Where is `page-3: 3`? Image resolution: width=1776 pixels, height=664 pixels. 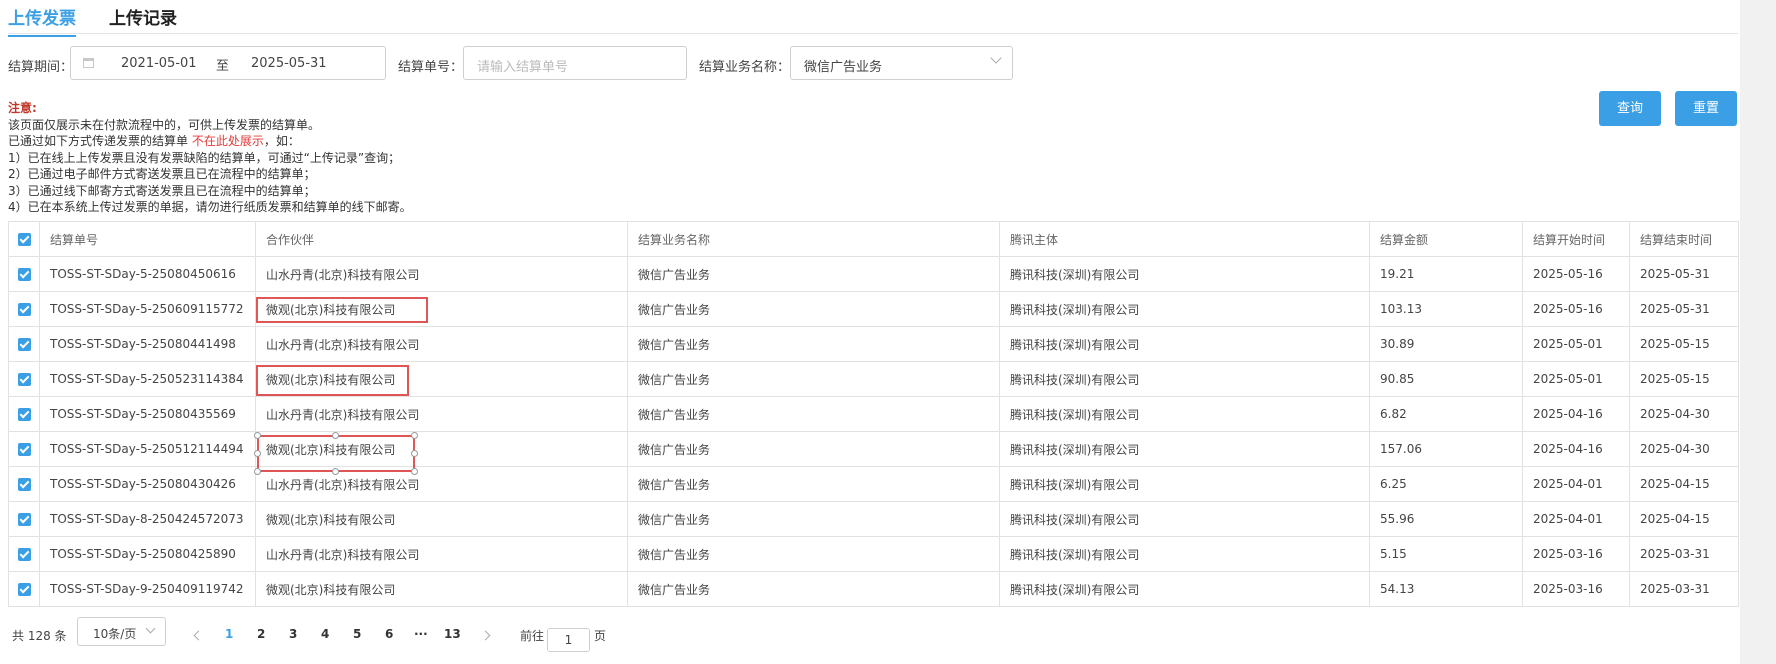 page-3: 3 is located at coordinates (293, 634).